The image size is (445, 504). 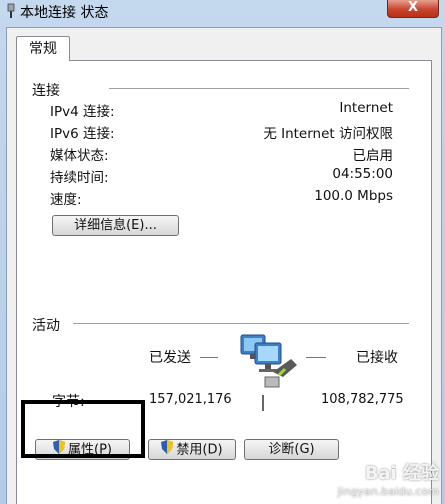 What do you see at coordinates (66, 200) in the screenshot?
I see `speed-label: 速度:` at bounding box center [66, 200].